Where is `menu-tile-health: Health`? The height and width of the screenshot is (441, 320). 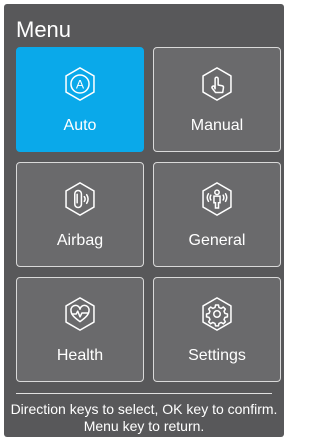 menu-tile-health: Health is located at coordinates (80, 329).